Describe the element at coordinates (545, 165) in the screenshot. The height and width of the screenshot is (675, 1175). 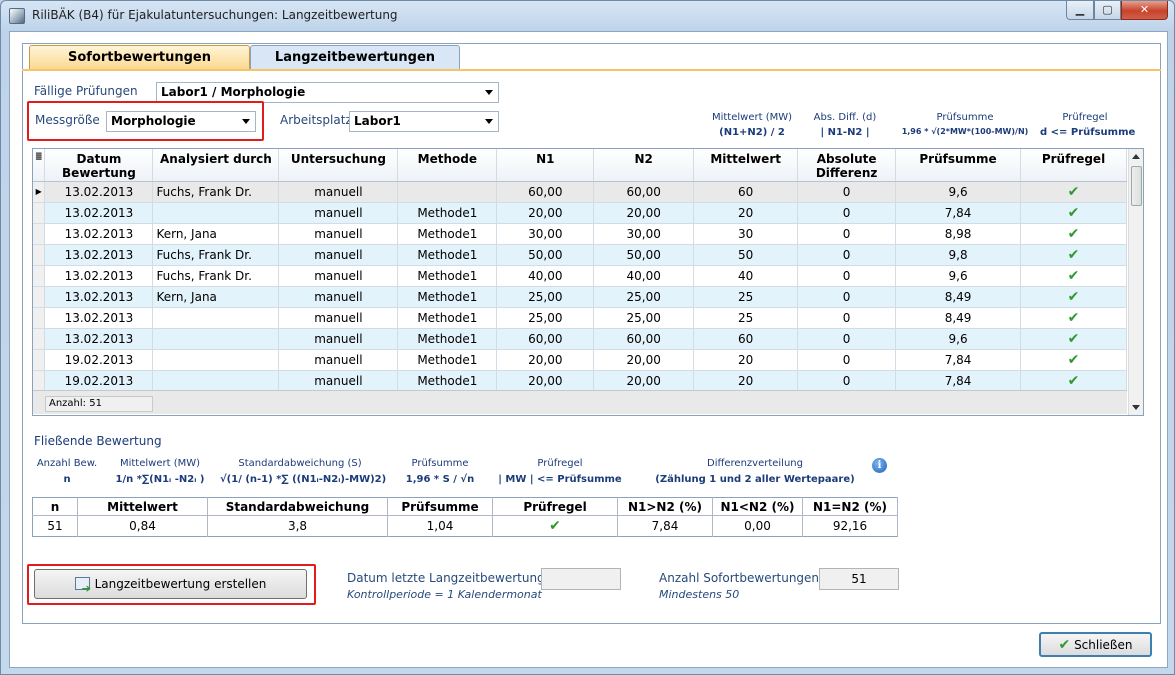
I see `col-n1: N1` at that location.